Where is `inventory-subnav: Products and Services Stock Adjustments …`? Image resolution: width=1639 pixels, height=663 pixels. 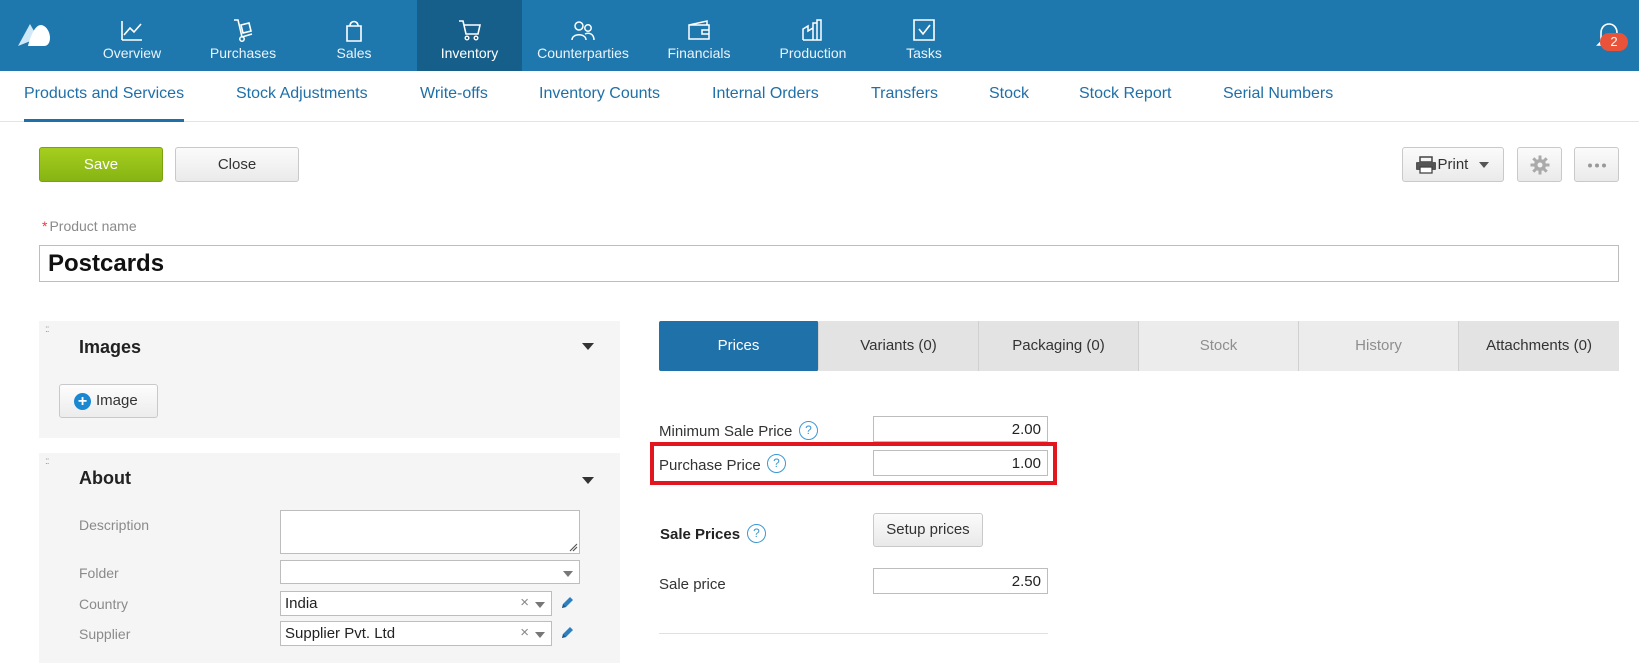 inventory-subnav: Products and Services Stock Adjustments … is located at coordinates (819, 96).